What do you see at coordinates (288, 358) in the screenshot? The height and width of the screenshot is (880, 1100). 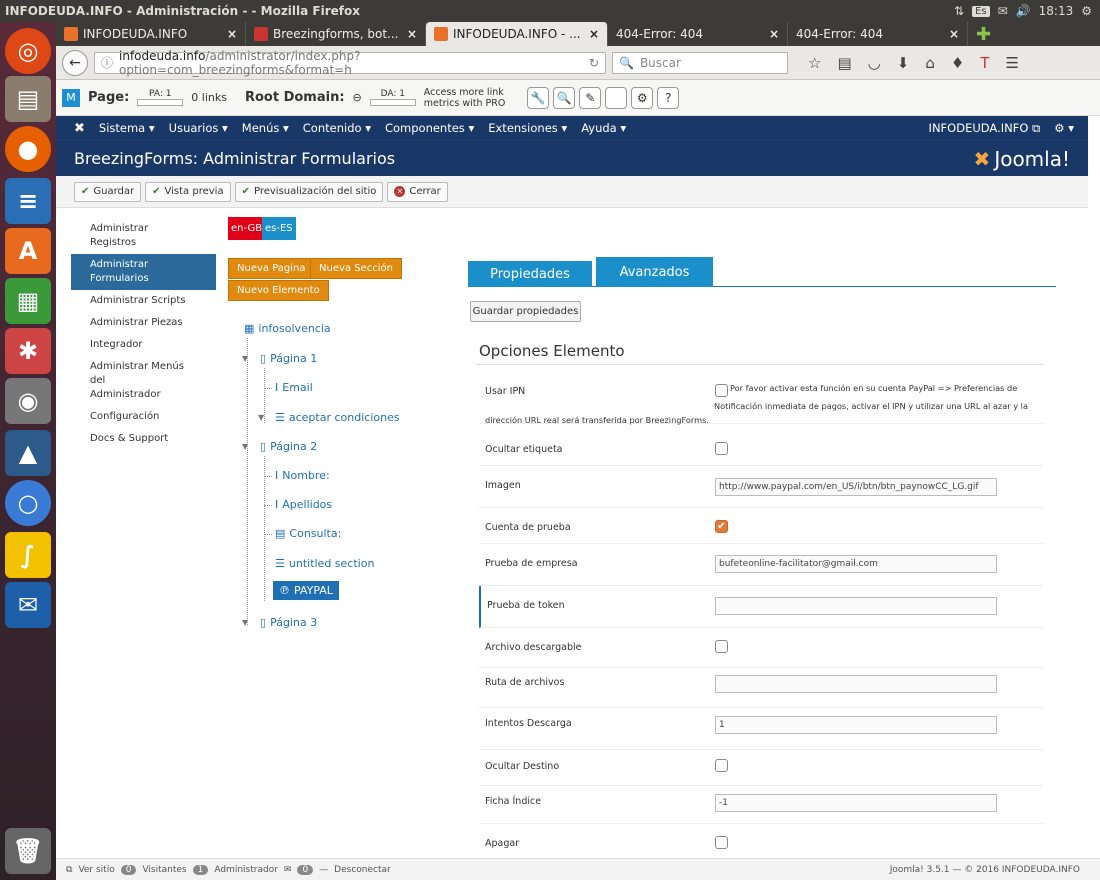 I see `tree-page-1: ▯ Página 1` at bounding box center [288, 358].